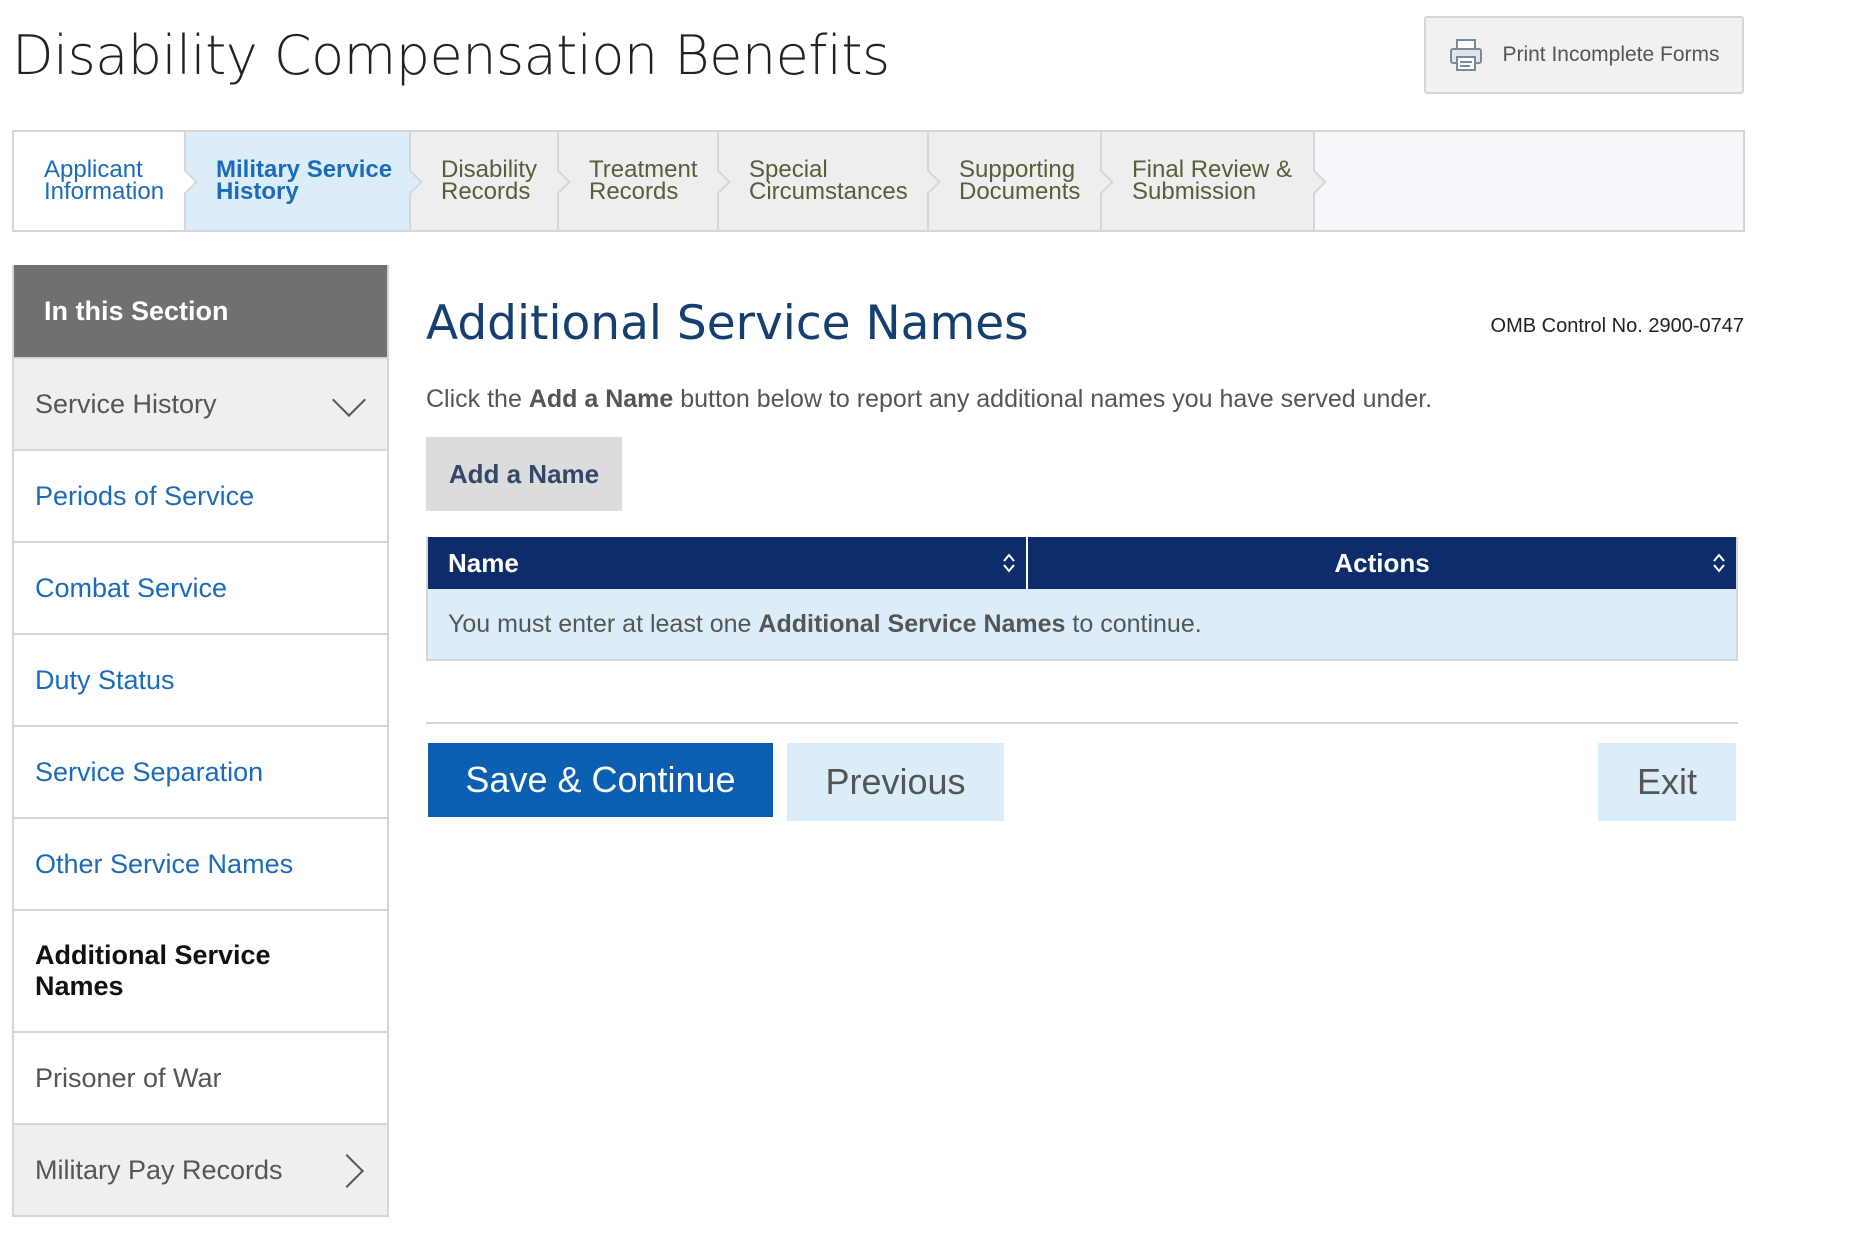 The image size is (1849, 1237). Describe the element at coordinates (1529, 181) in the screenshot. I see `steps-filler` at that location.